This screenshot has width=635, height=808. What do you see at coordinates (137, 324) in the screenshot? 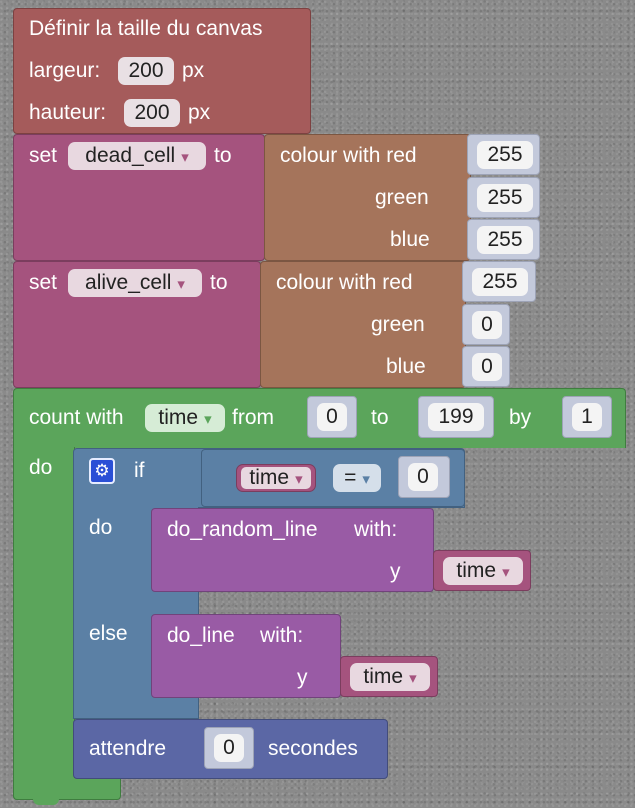
I see `set-alive-cell-block: set alive_cell ▾ to` at bounding box center [137, 324].